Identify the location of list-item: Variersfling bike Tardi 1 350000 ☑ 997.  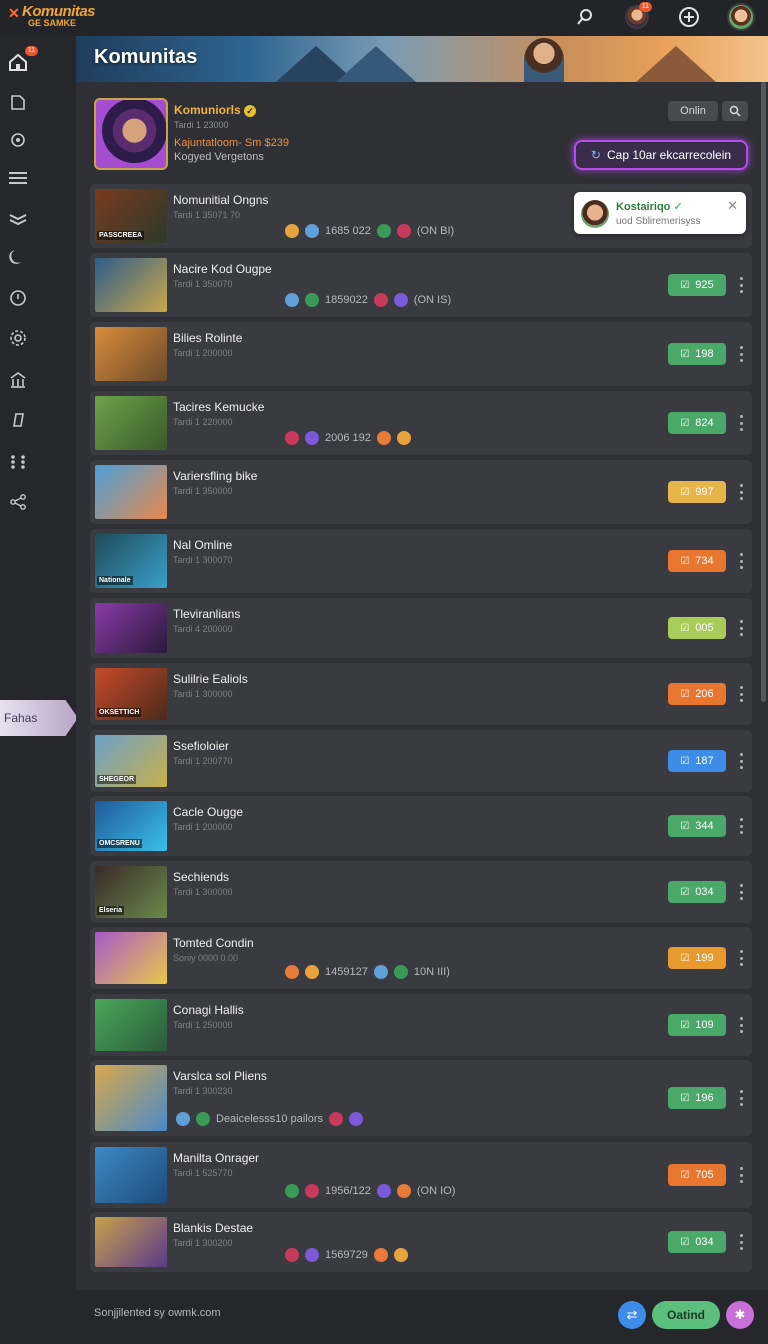
(421, 492).